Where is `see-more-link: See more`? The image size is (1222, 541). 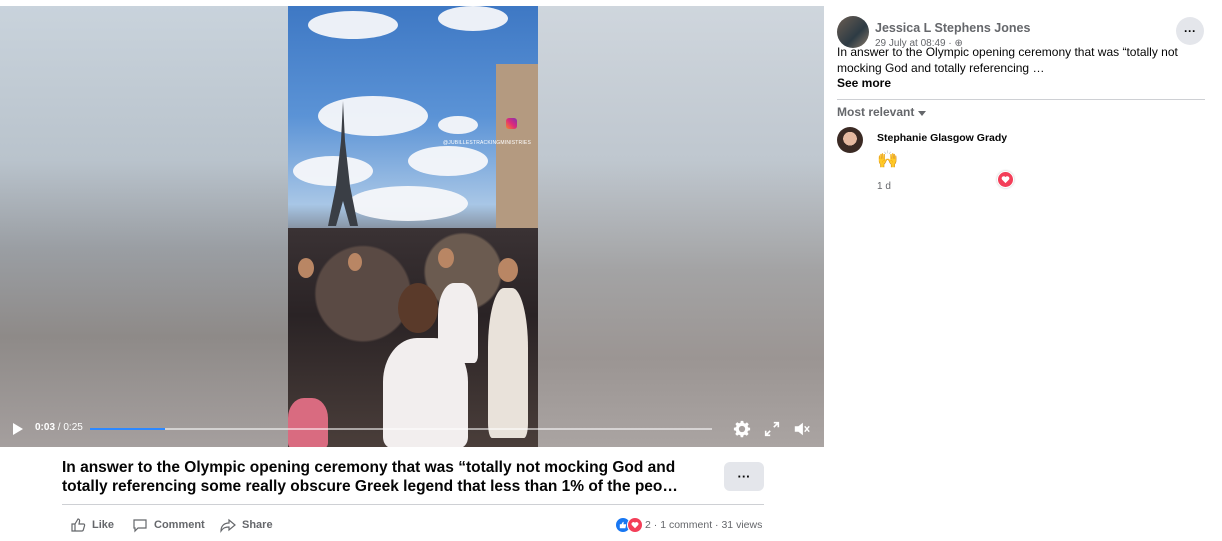 see-more-link: See more is located at coordinates (864, 83).